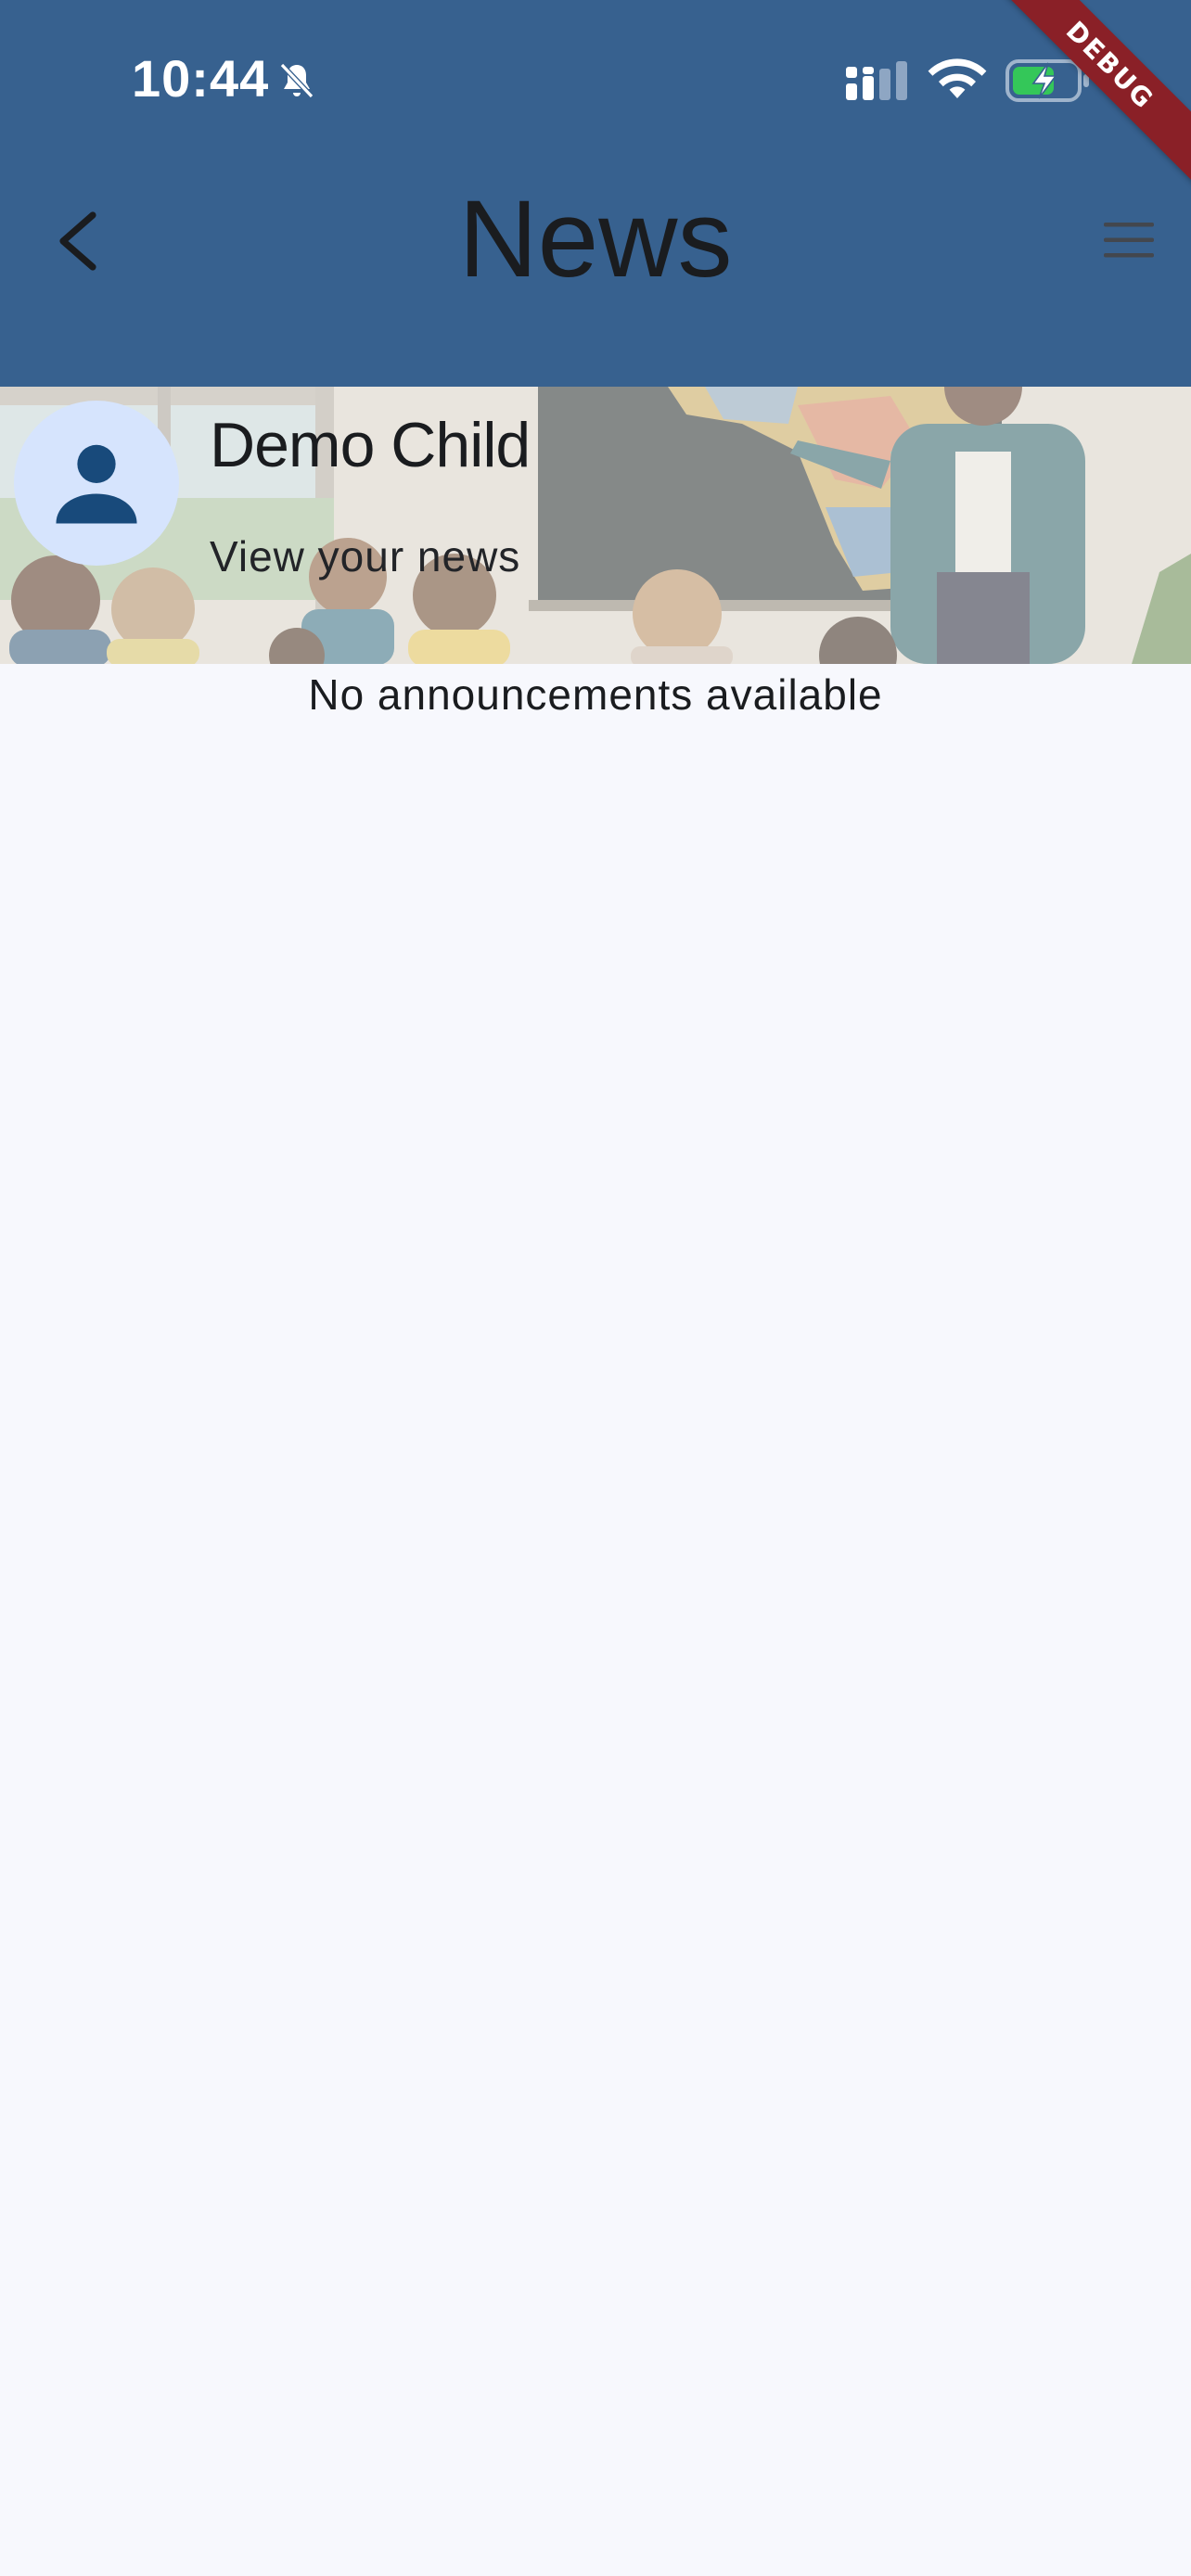 The image size is (1191, 2576). I want to click on status-time: 10:44, so click(201, 79).